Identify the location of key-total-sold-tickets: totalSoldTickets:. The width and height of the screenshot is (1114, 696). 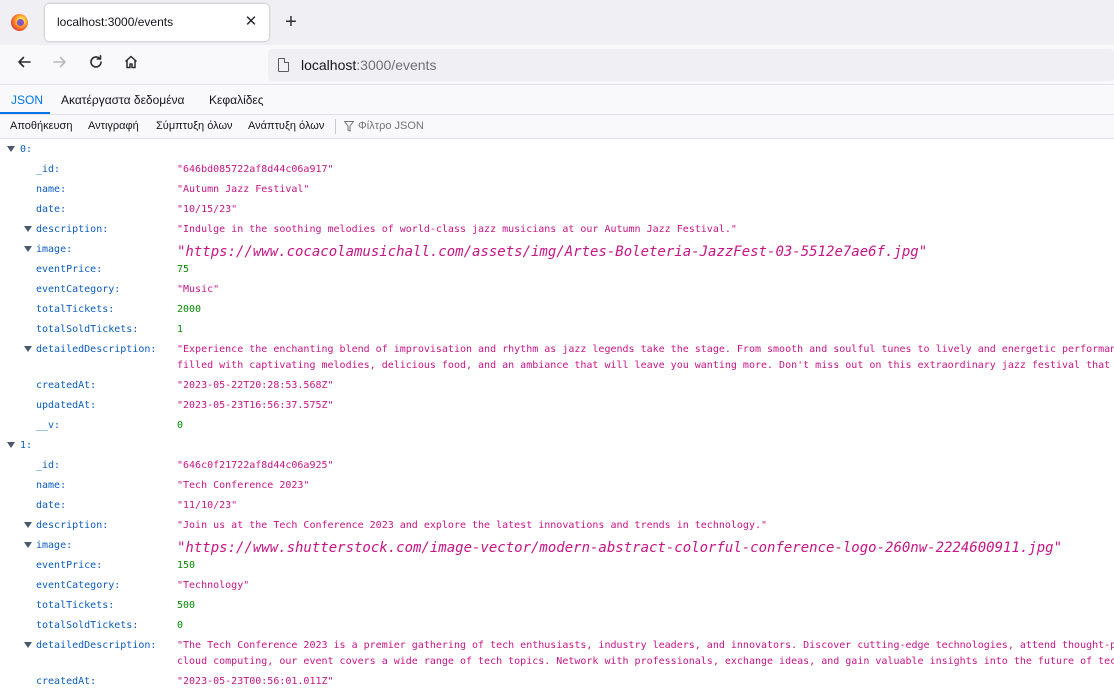
(87, 329).